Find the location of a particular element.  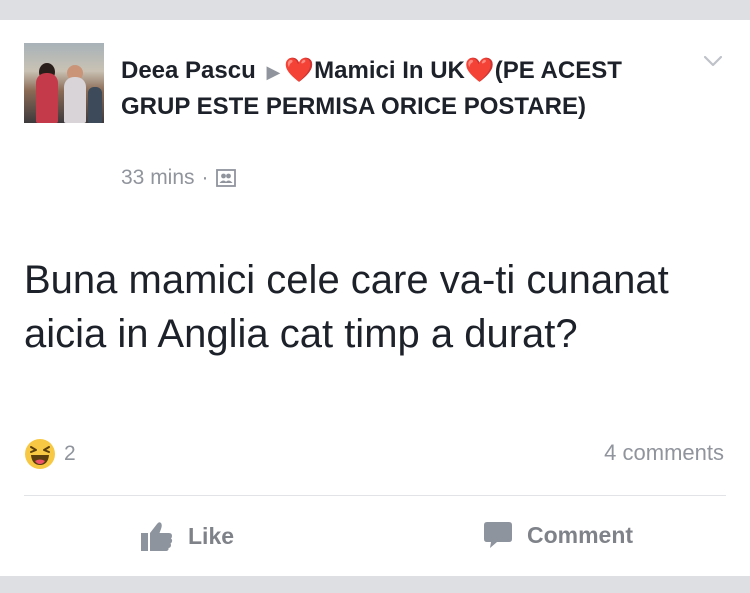

reactions-summary: 2 is located at coordinates (50, 454).